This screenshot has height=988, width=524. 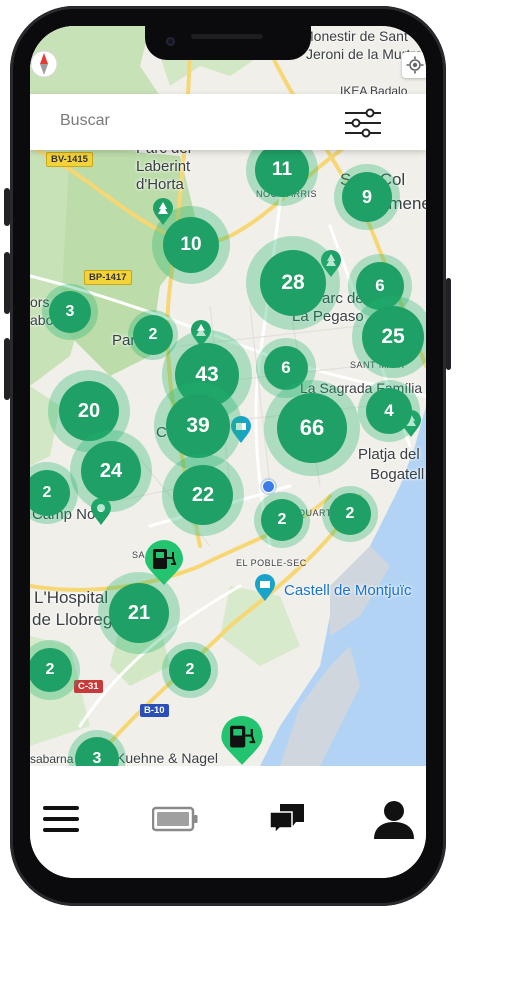 I want to click on map-label: d'Horta, so click(x=160, y=184).